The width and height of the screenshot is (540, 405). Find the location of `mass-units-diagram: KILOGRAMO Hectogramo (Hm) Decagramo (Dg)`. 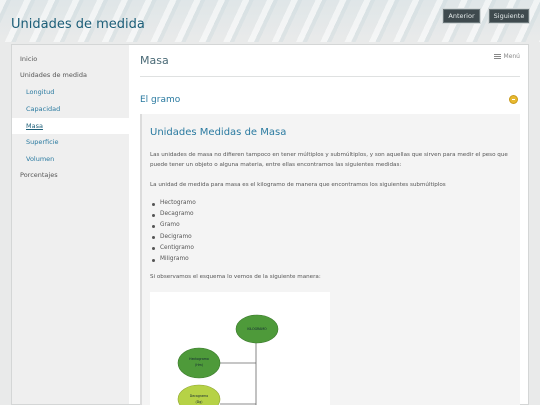

mass-units-diagram: KILOGRAMO Hectogramo (Hm) Decagramo (Dg) is located at coordinates (240, 348).